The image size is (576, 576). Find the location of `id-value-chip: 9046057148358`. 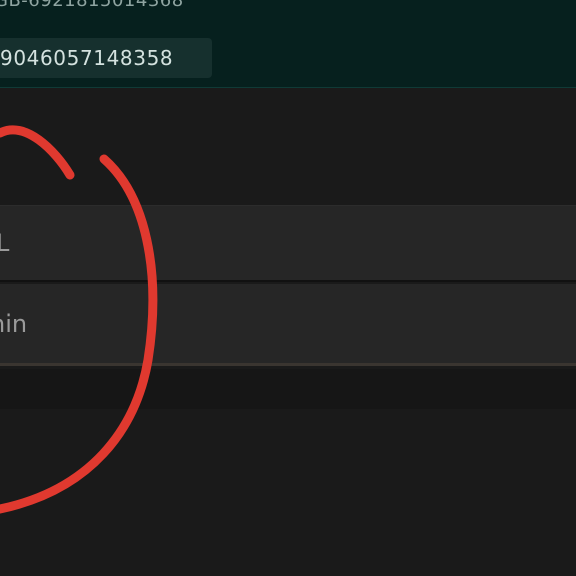

id-value-chip: 9046057148358 is located at coordinates (106, 58).